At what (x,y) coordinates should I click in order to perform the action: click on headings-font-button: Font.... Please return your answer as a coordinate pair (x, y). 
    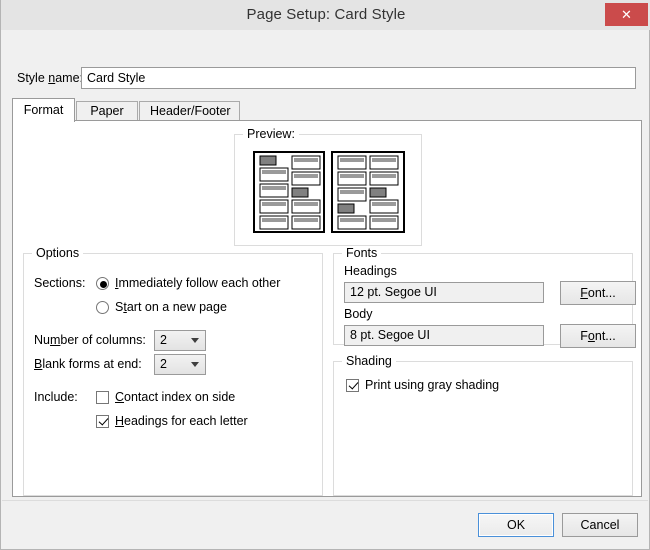
    Looking at the image, I should click on (598, 293).